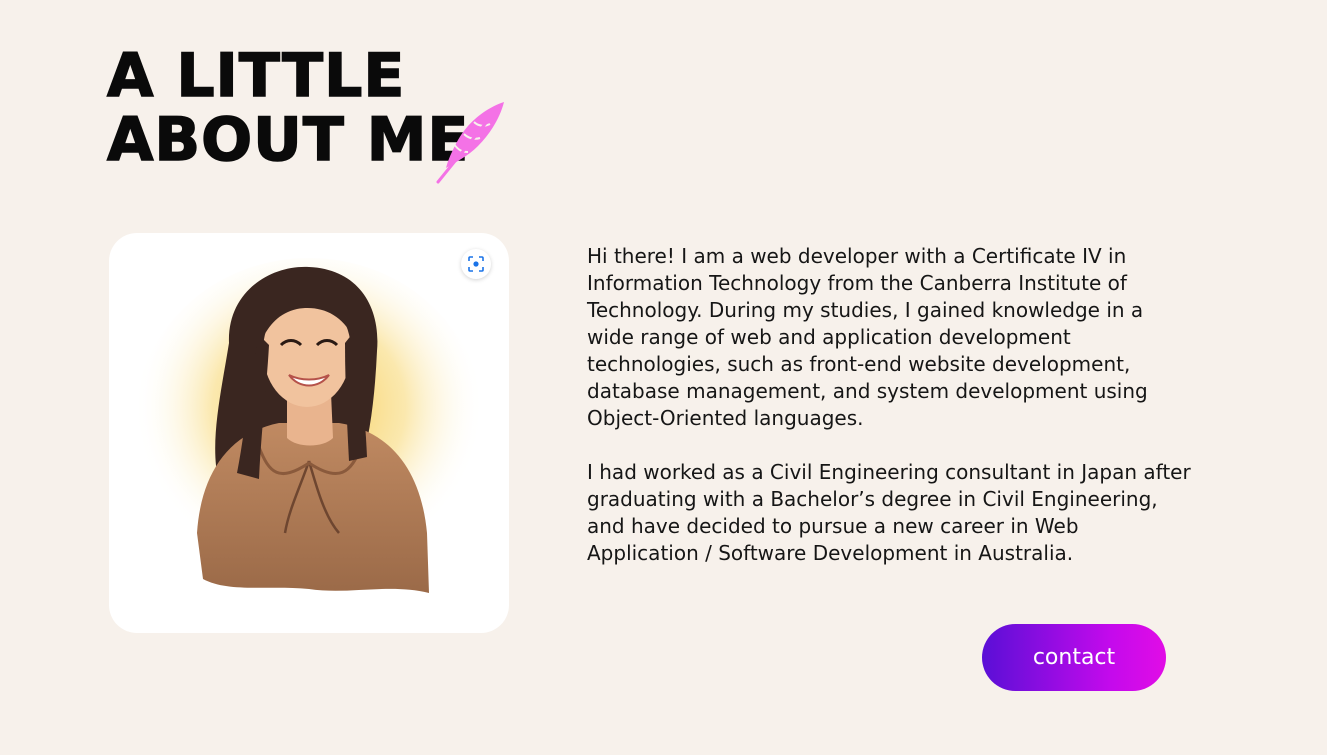 The height and width of the screenshot is (755, 1327). What do you see at coordinates (288, 140) in the screenshot?
I see `heading-line-2: ABOUT ME` at bounding box center [288, 140].